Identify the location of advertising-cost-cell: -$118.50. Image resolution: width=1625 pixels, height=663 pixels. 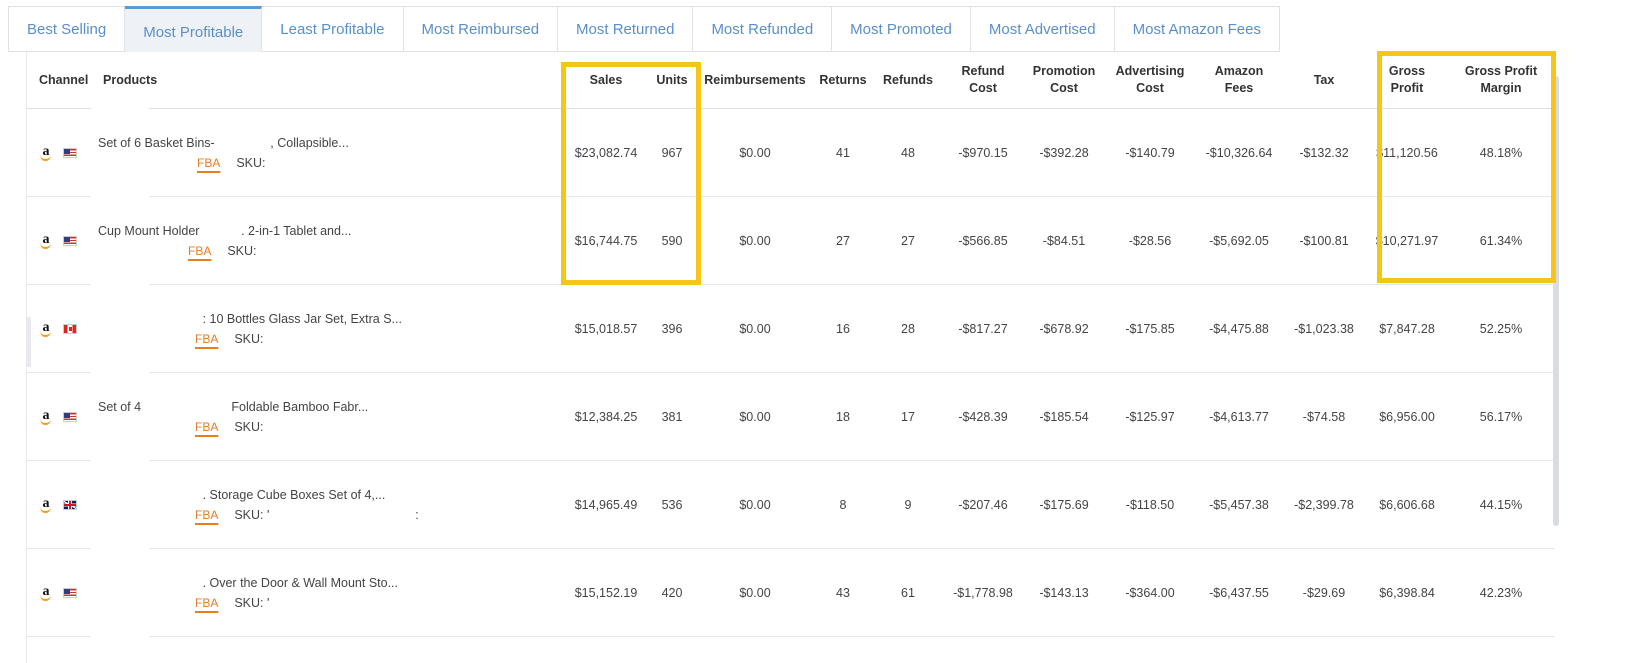
(1150, 504).